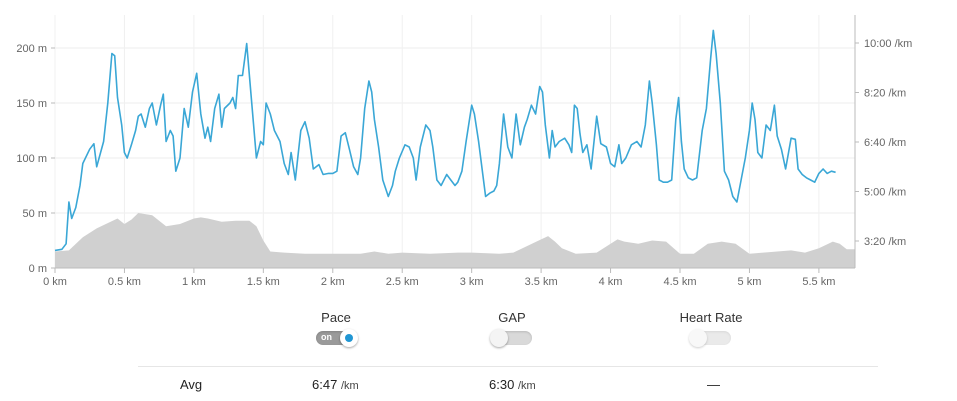 Image resolution: width=957 pixels, height=401 pixels. I want to click on avg-pace: 6:47 /km, so click(335, 384).